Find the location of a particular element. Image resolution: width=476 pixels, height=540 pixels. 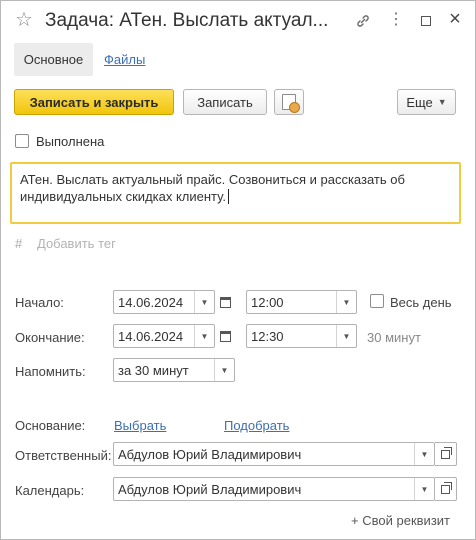

add-own-requisite-link: + Свой реквизит is located at coordinates (400, 520).